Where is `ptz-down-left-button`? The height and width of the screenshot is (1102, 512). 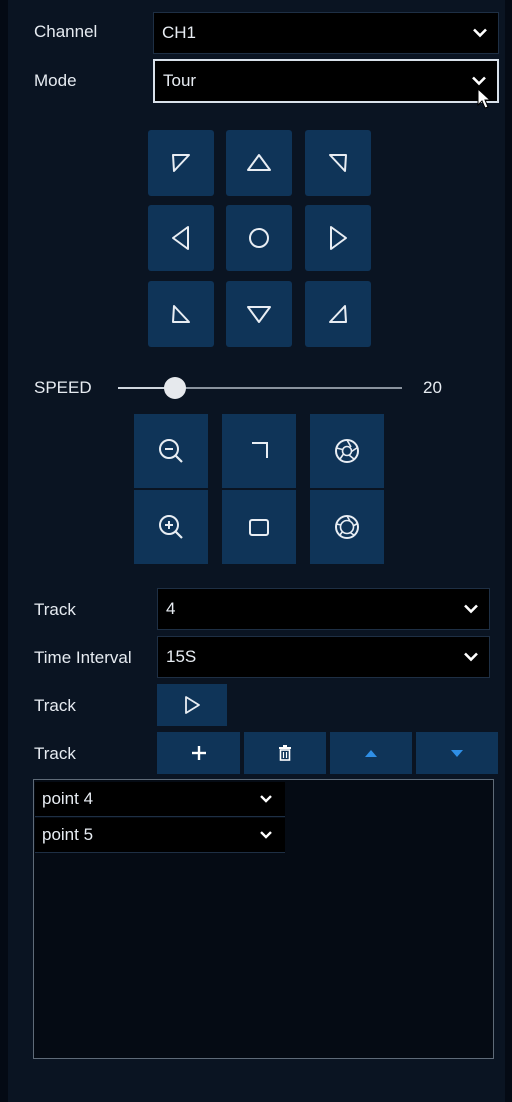 ptz-down-left-button is located at coordinates (181, 314).